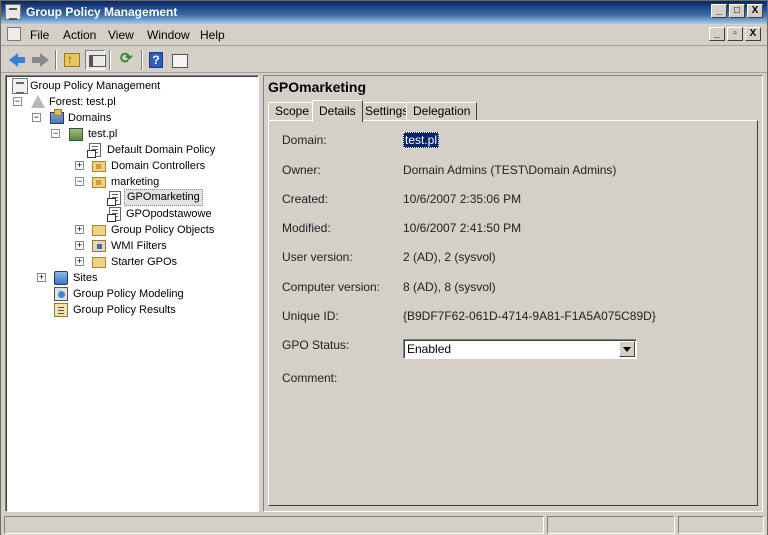 This screenshot has width=768, height=535. I want to click on tree-item-label: WMI Filters, so click(139, 246).